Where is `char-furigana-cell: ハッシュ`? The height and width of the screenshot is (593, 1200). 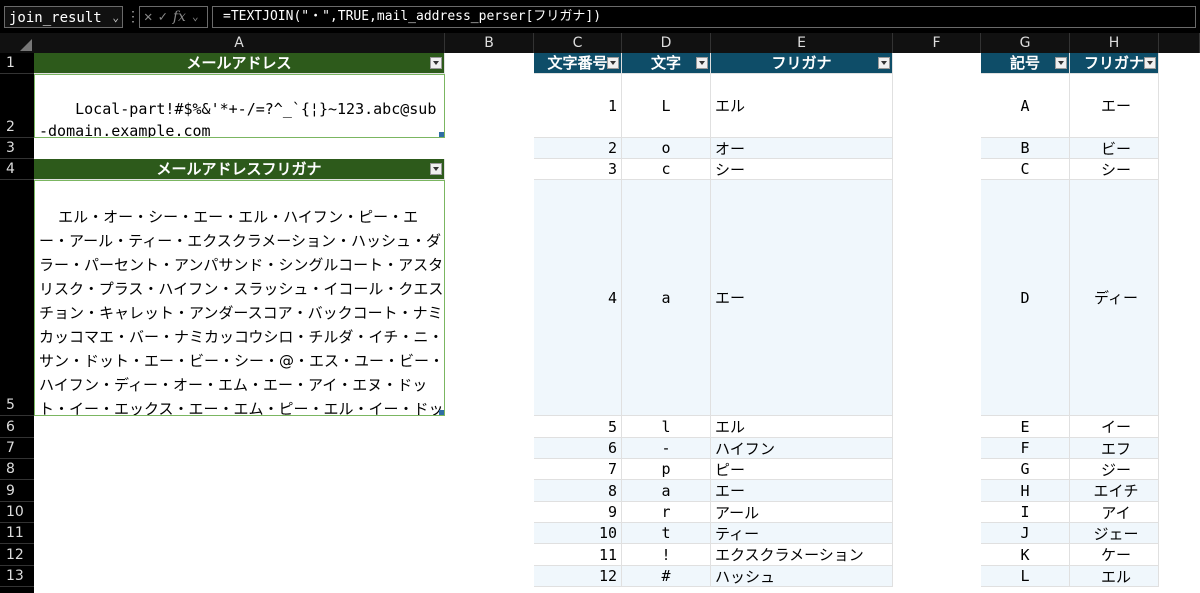
char-furigana-cell: ハッシュ is located at coordinates (802, 576).